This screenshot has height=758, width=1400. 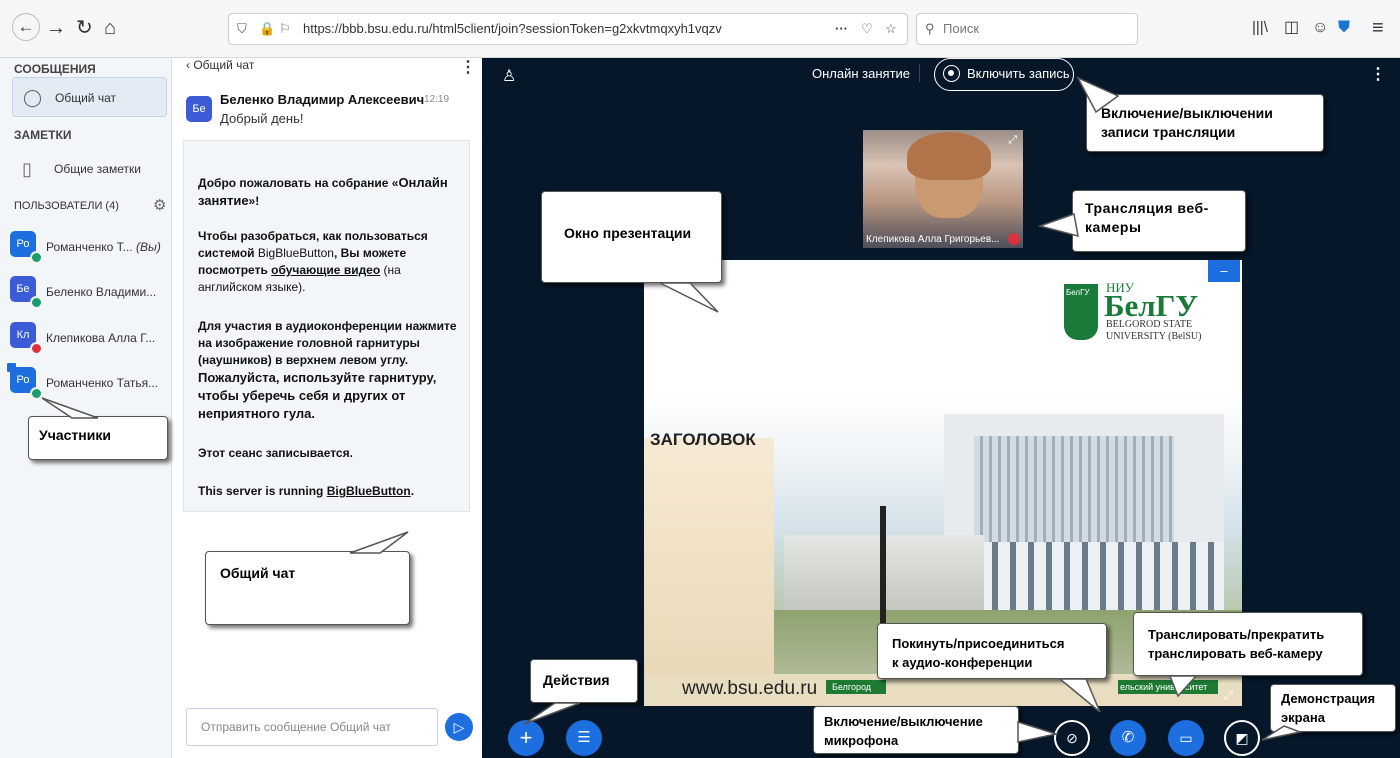 I want to click on pointer-recording, so click(x=1098, y=95).